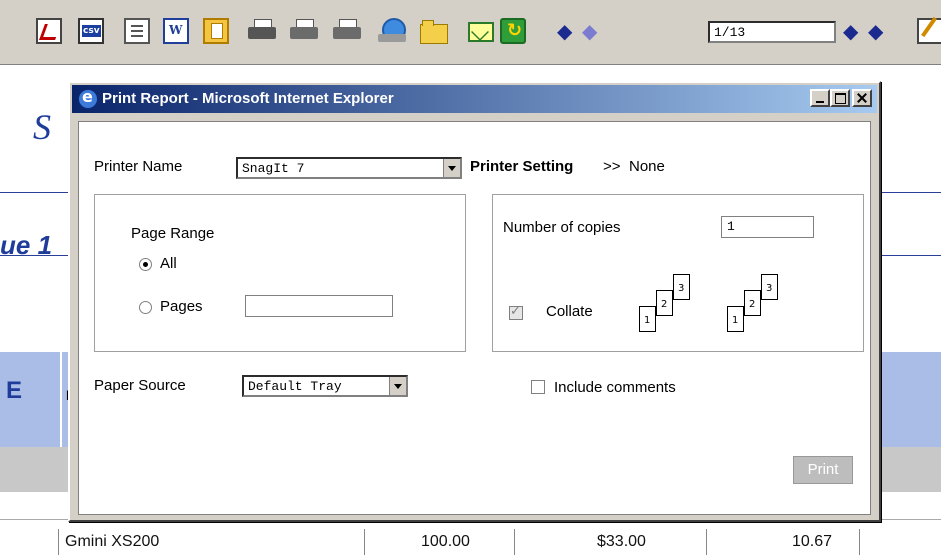 The width and height of the screenshot is (941, 555). What do you see at coordinates (42, 127) in the screenshot?
I see `report-title: S` at bounding box center [42, 127].